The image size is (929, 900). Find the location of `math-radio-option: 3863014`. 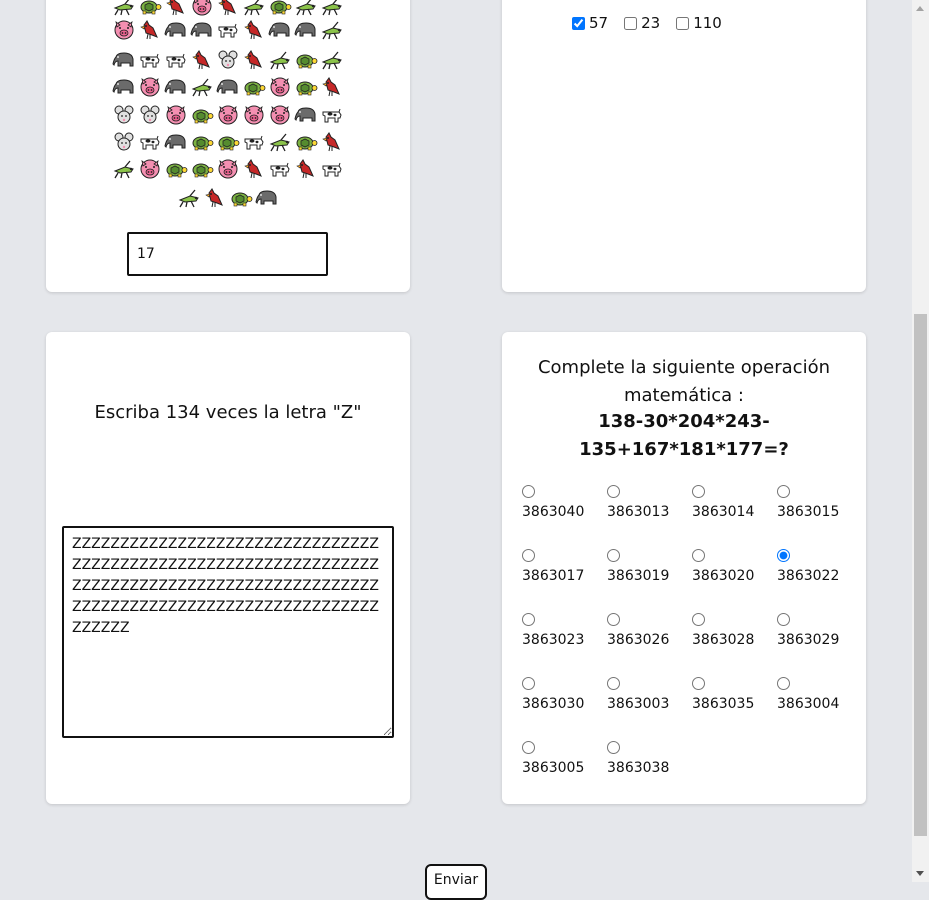

math-radio-option: 3863014 is located at coordinates (732, 502).